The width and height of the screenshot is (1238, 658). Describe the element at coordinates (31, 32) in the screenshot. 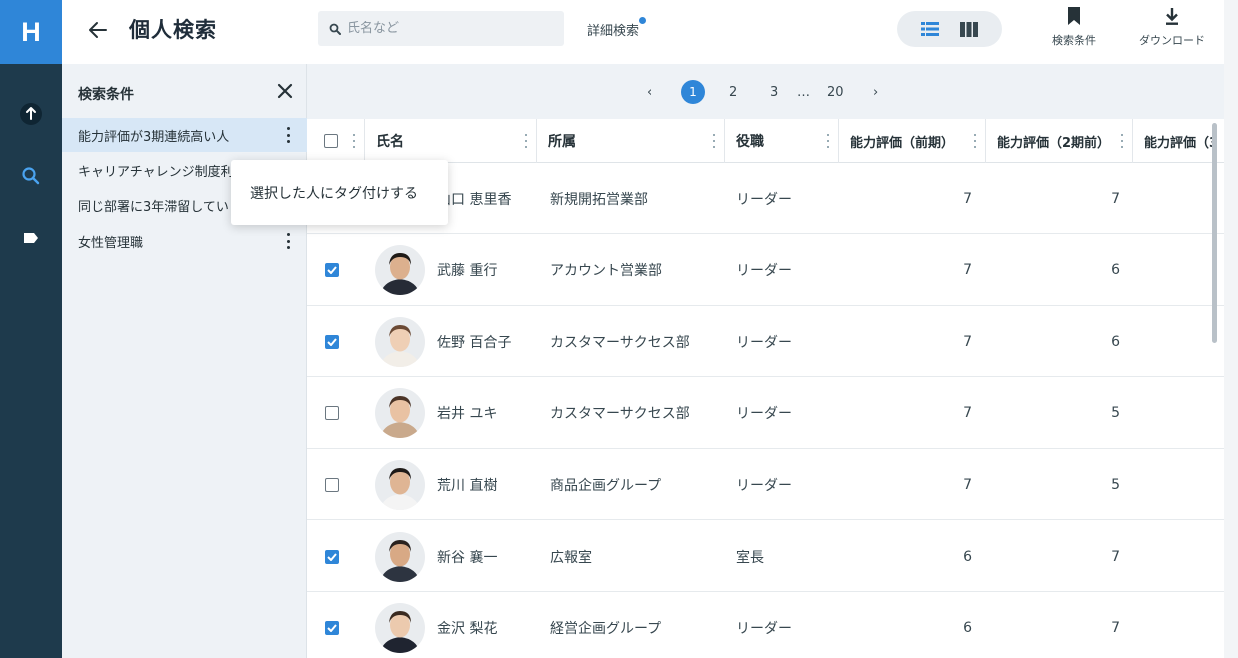

I see `app-logo: H` at that location.